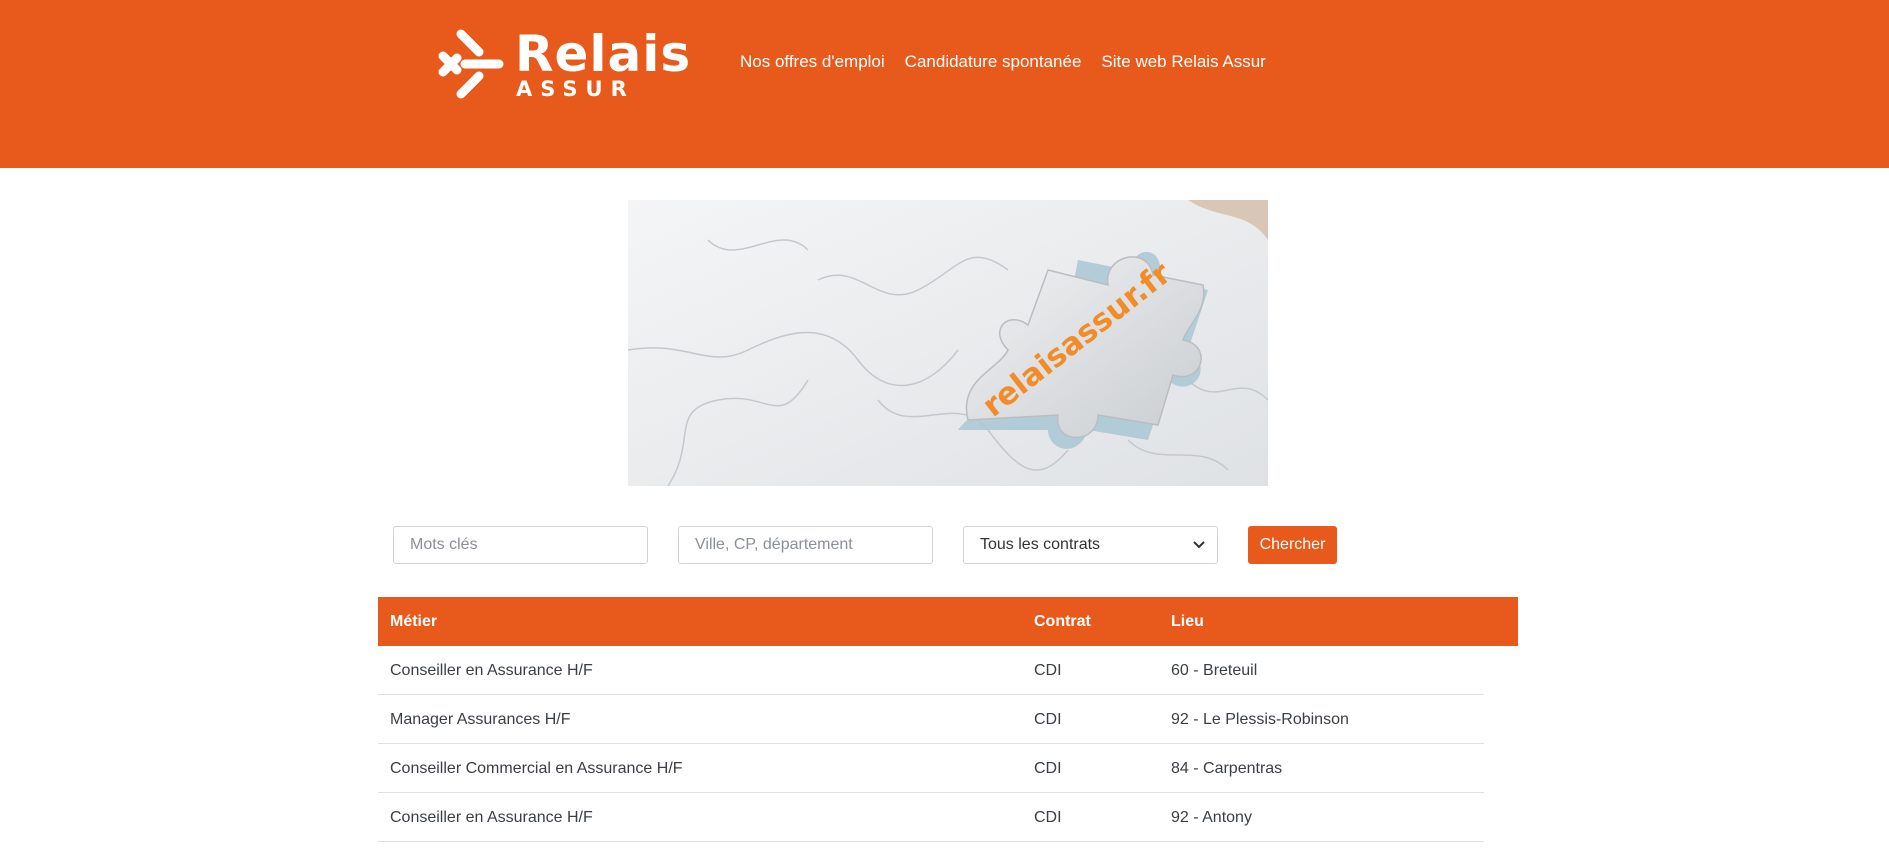 The image size is (1889, 852). What do you see at coordinates (471, 64) in the screenshot?
I see `logo-arrow-icon` at bounding box center [471, 64].